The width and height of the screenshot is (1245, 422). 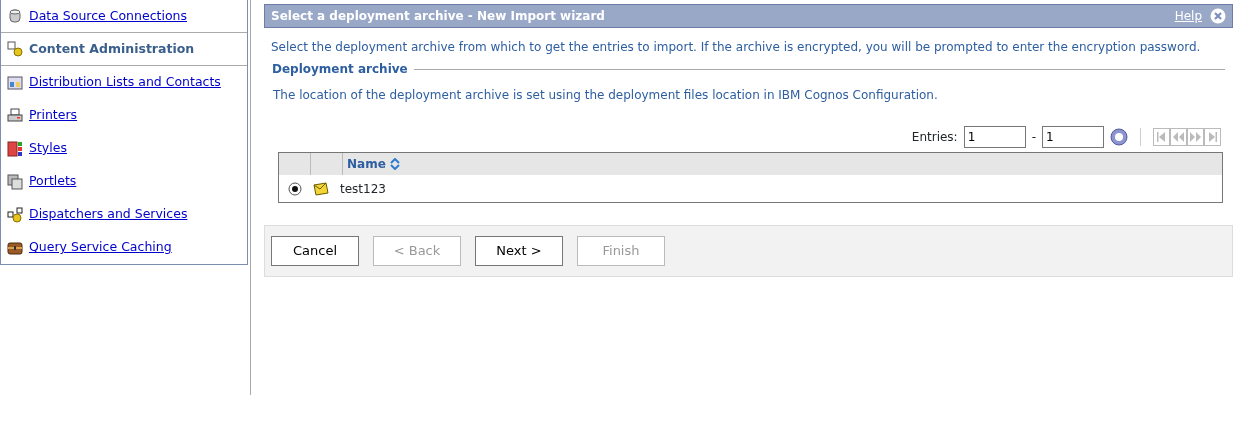 I want to click on database-icon, so click(x=15, y=16).